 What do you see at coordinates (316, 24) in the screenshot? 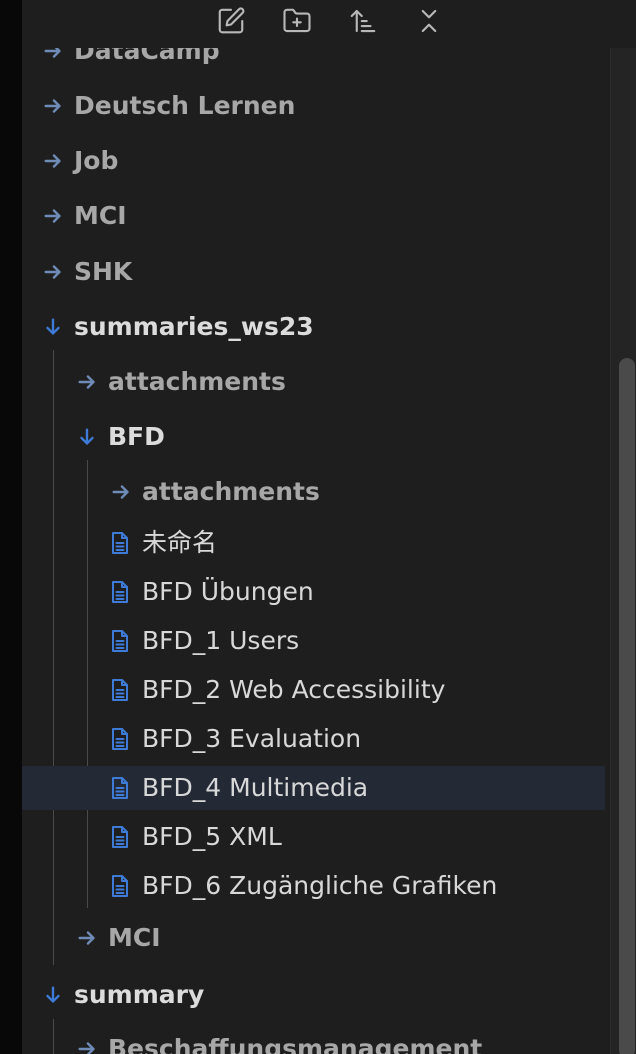
I see `explorer-toolbar` at bounding box center [316, 24].